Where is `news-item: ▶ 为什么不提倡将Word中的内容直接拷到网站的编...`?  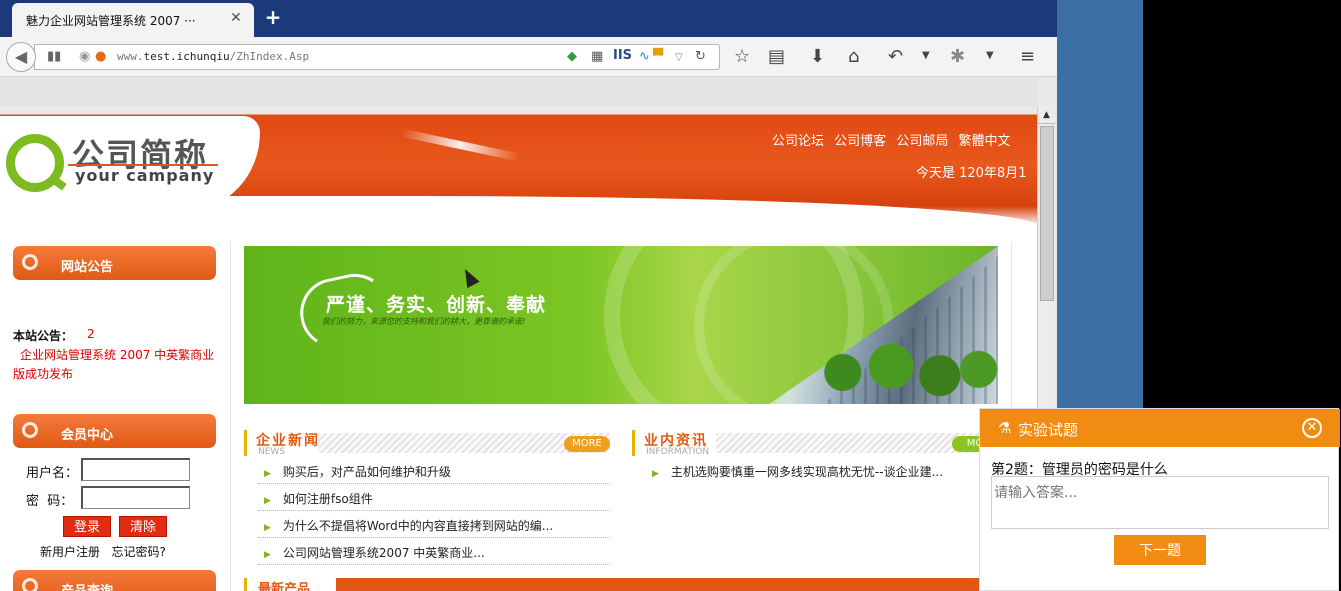
news-item: ▶ 为什么不提倡将Word中的内容直接拷到网站的编... is located at coordinates (408, 525).